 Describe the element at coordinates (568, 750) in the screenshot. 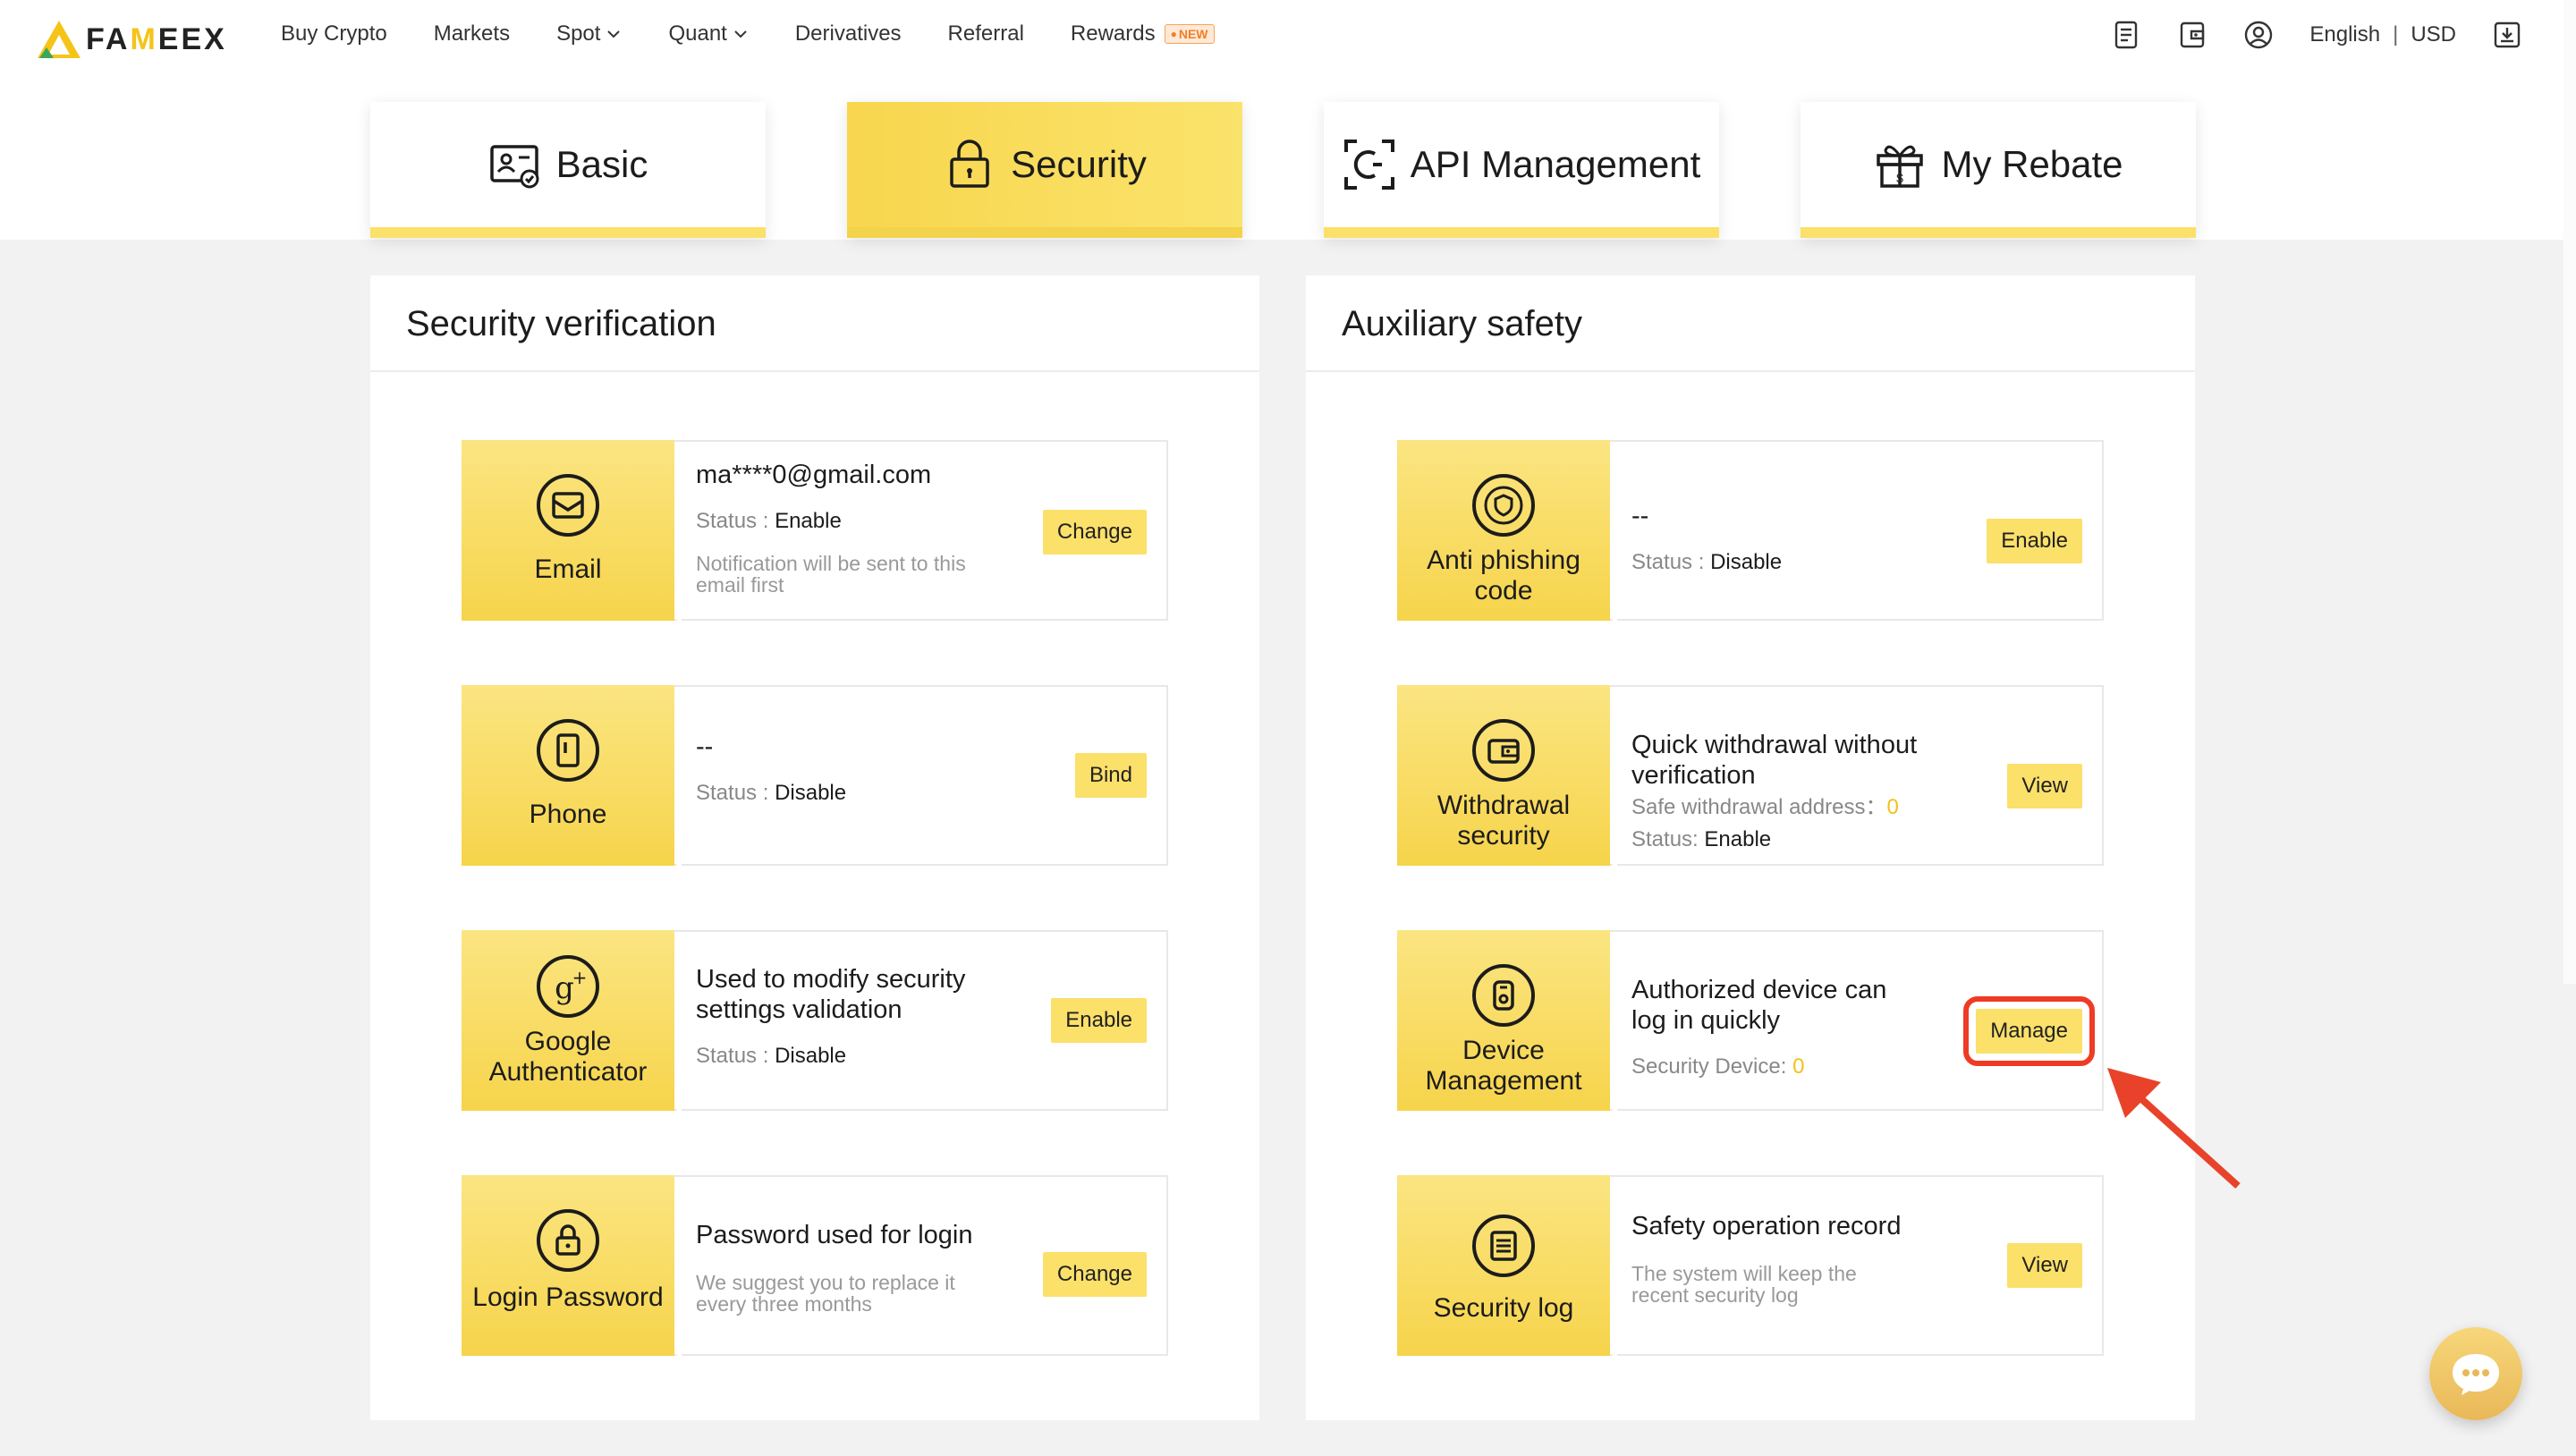

I see `phone-icon` at that location.